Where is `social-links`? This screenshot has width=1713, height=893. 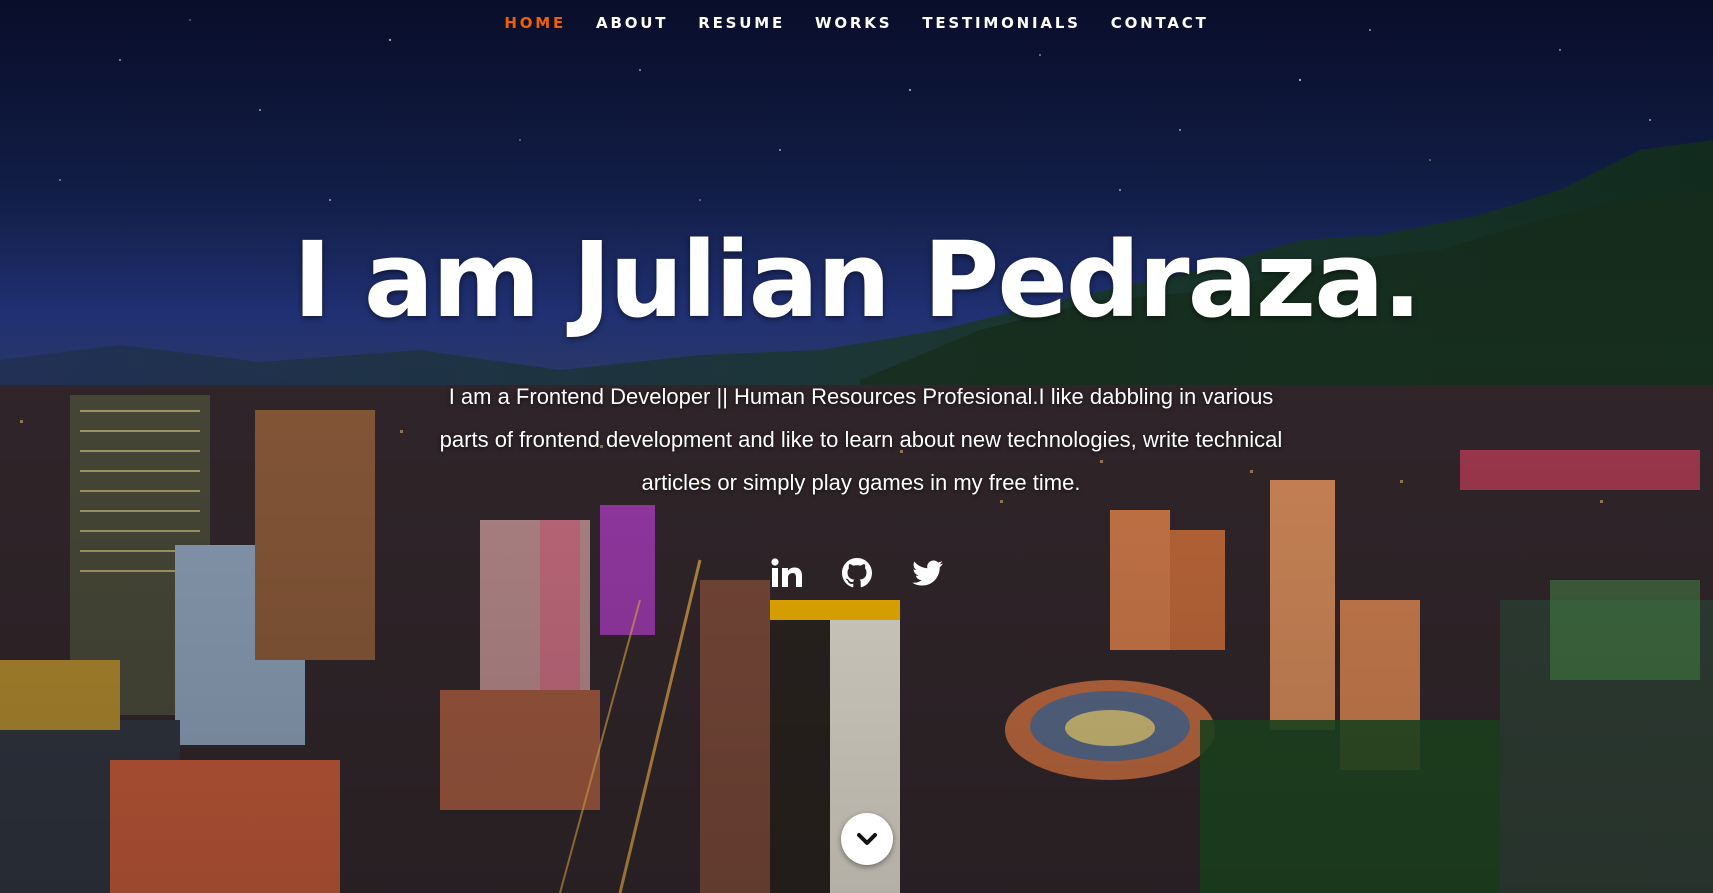
social-links is located at coordinates (856, 573).